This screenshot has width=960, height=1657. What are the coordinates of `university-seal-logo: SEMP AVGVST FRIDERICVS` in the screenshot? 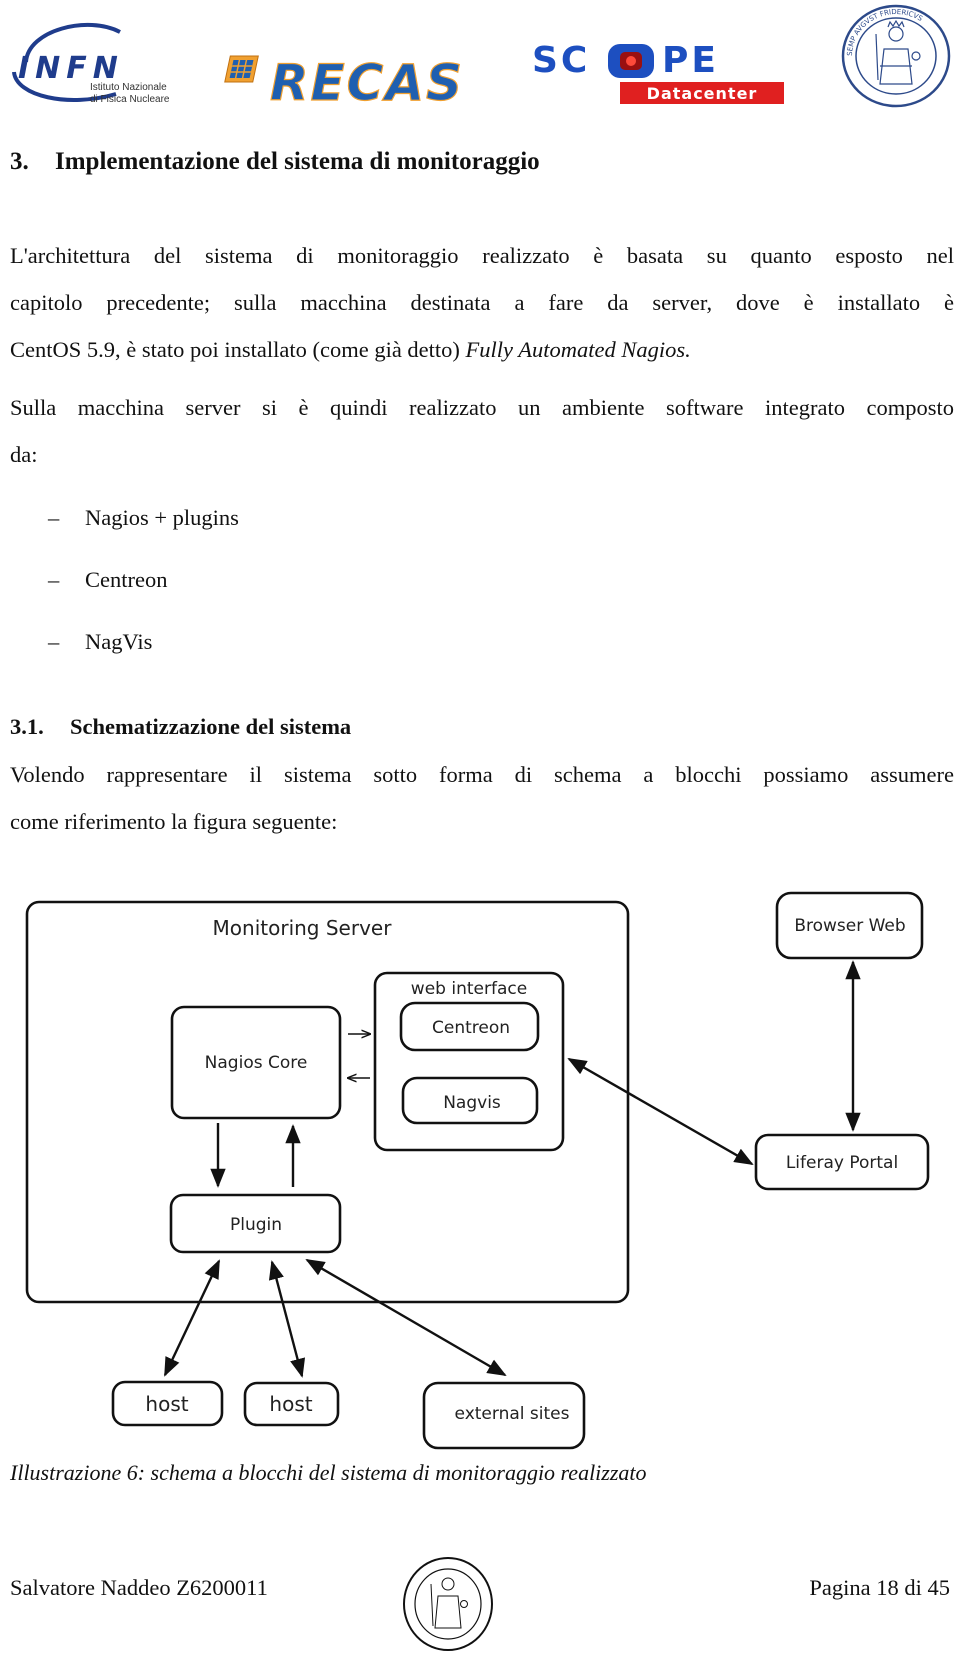 It's located at (896, 56).